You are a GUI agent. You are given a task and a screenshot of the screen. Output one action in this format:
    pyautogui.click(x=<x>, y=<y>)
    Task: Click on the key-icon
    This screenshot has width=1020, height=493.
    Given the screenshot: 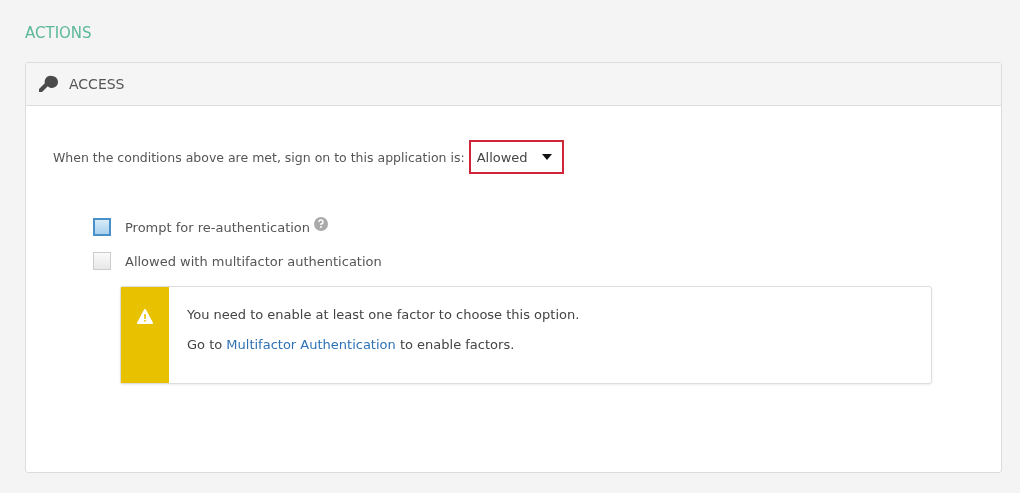 What is the action you would take?
    pyautogui.click(x=49, y=84)
    